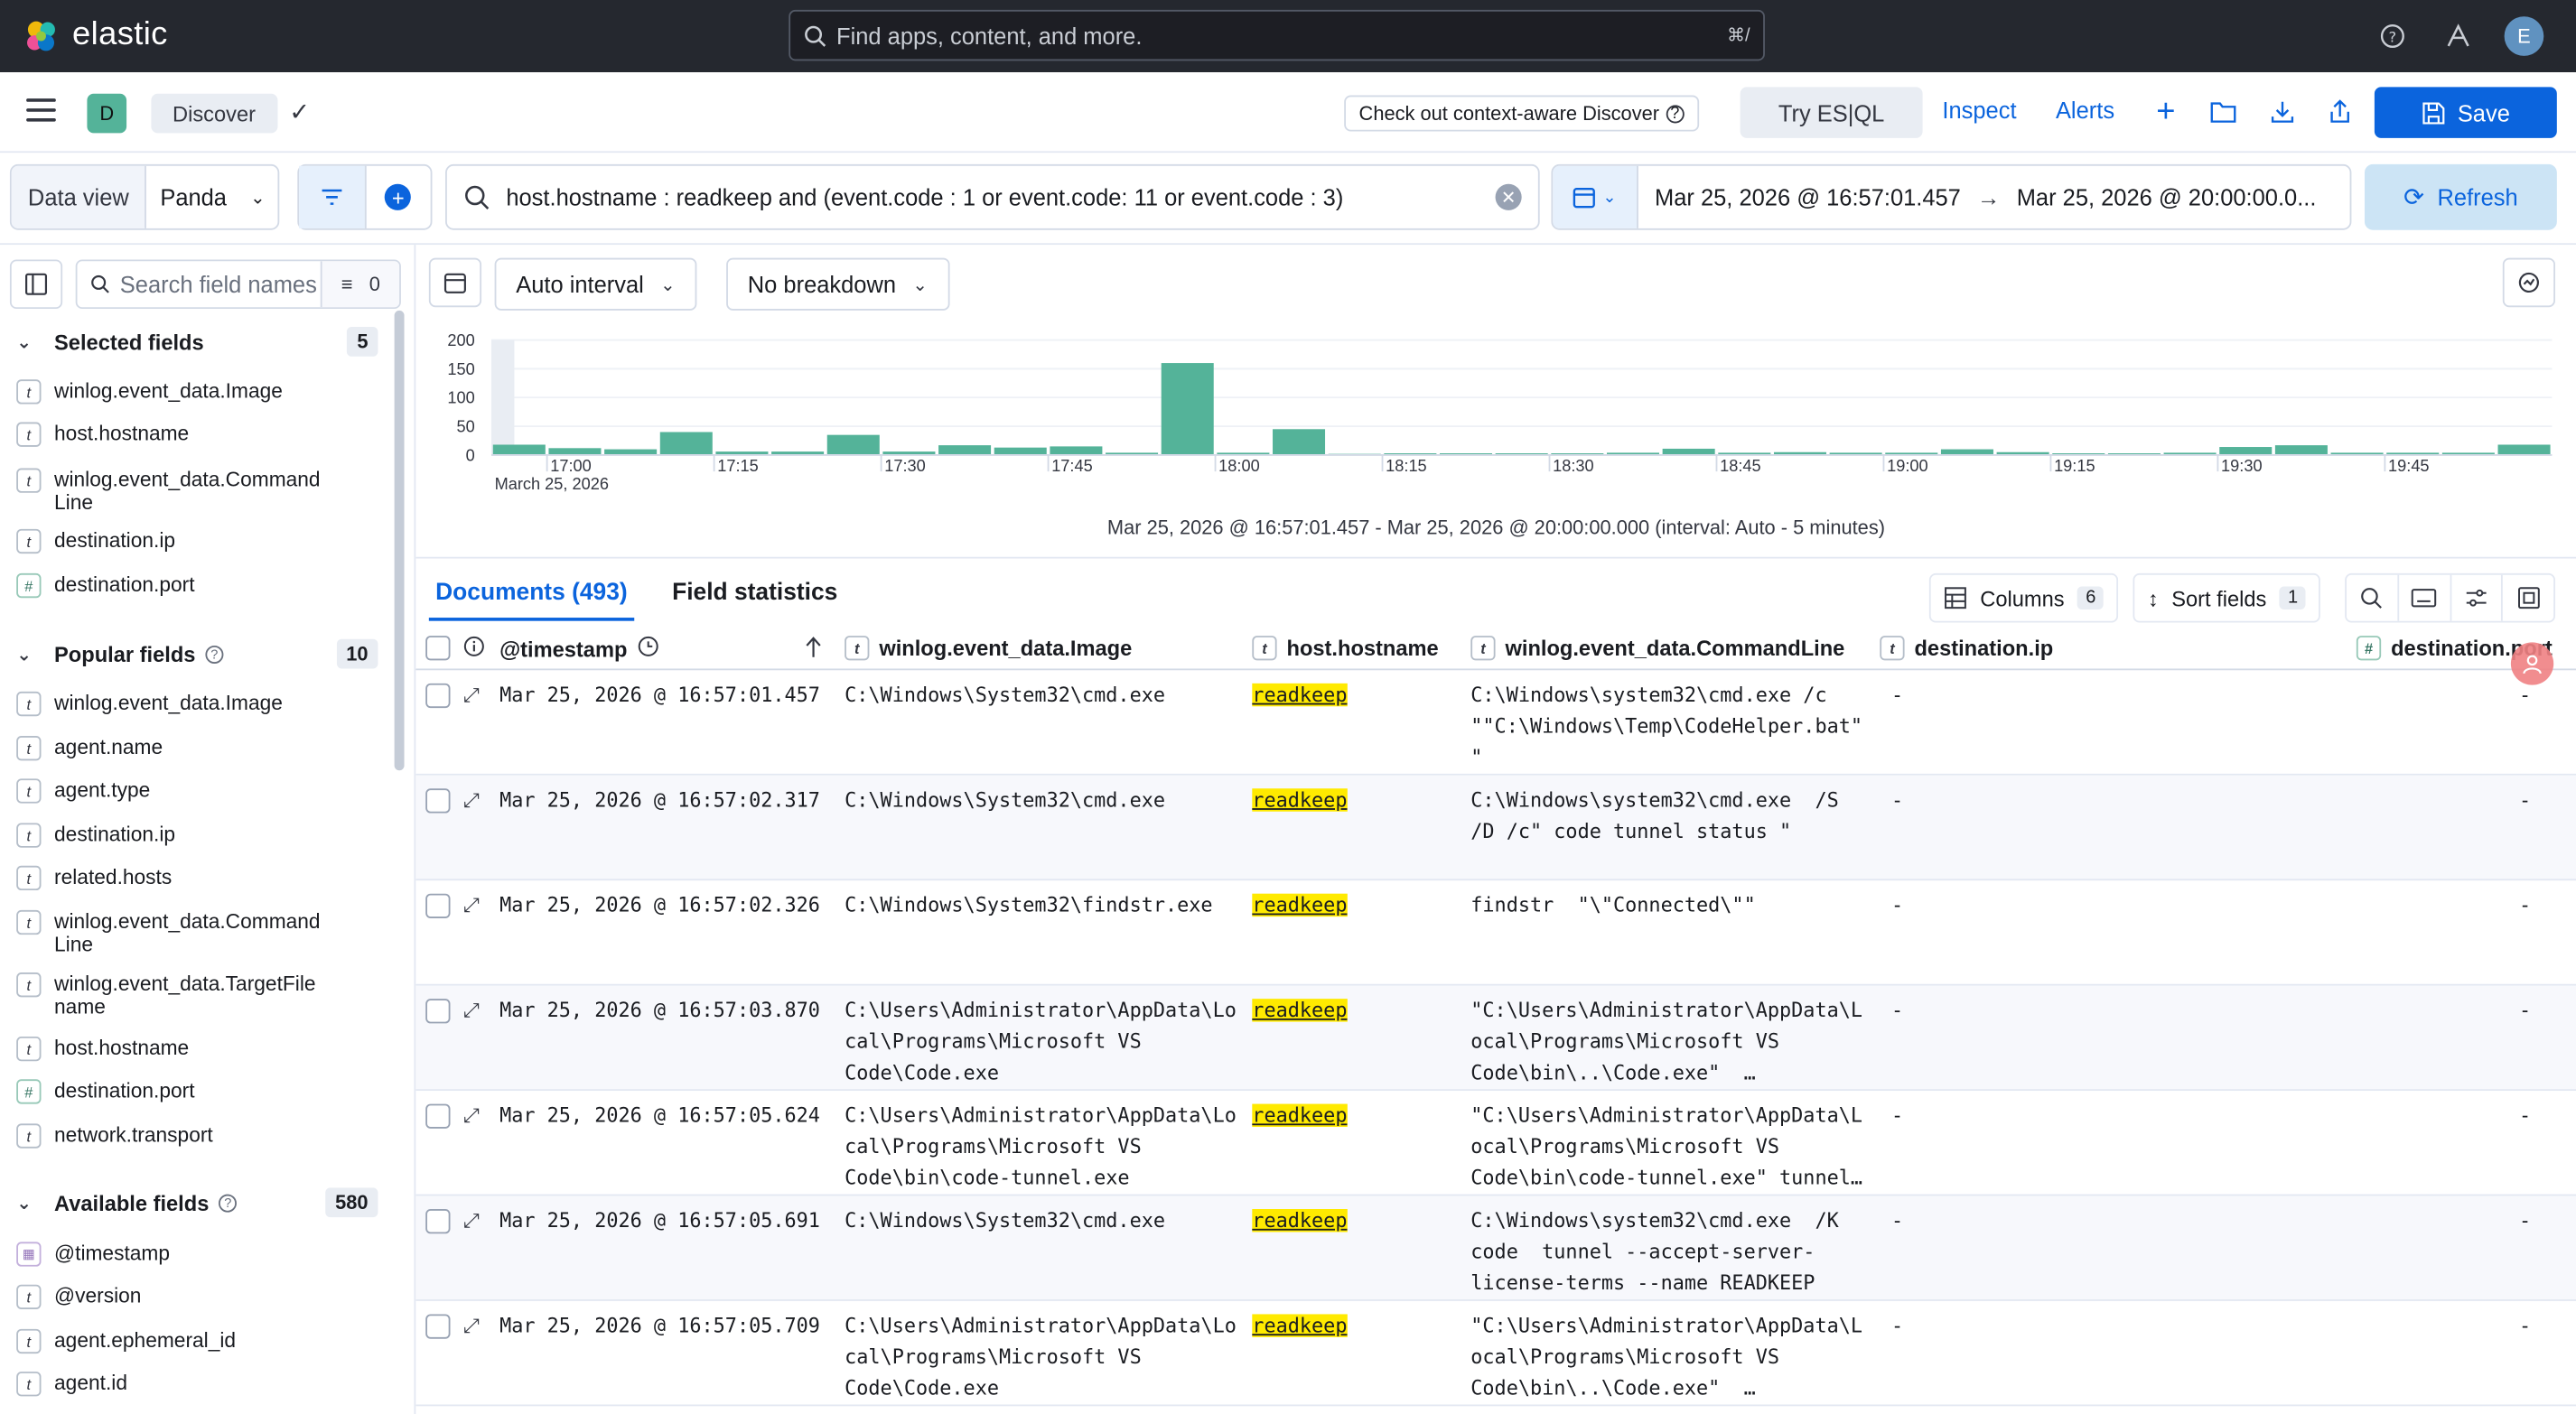  What do you see at coordinates (1277, 35) in the screenshot?
I see `global-search-input: Find apps, content, and more. ⌘/` at bounding box center [1277, 35].